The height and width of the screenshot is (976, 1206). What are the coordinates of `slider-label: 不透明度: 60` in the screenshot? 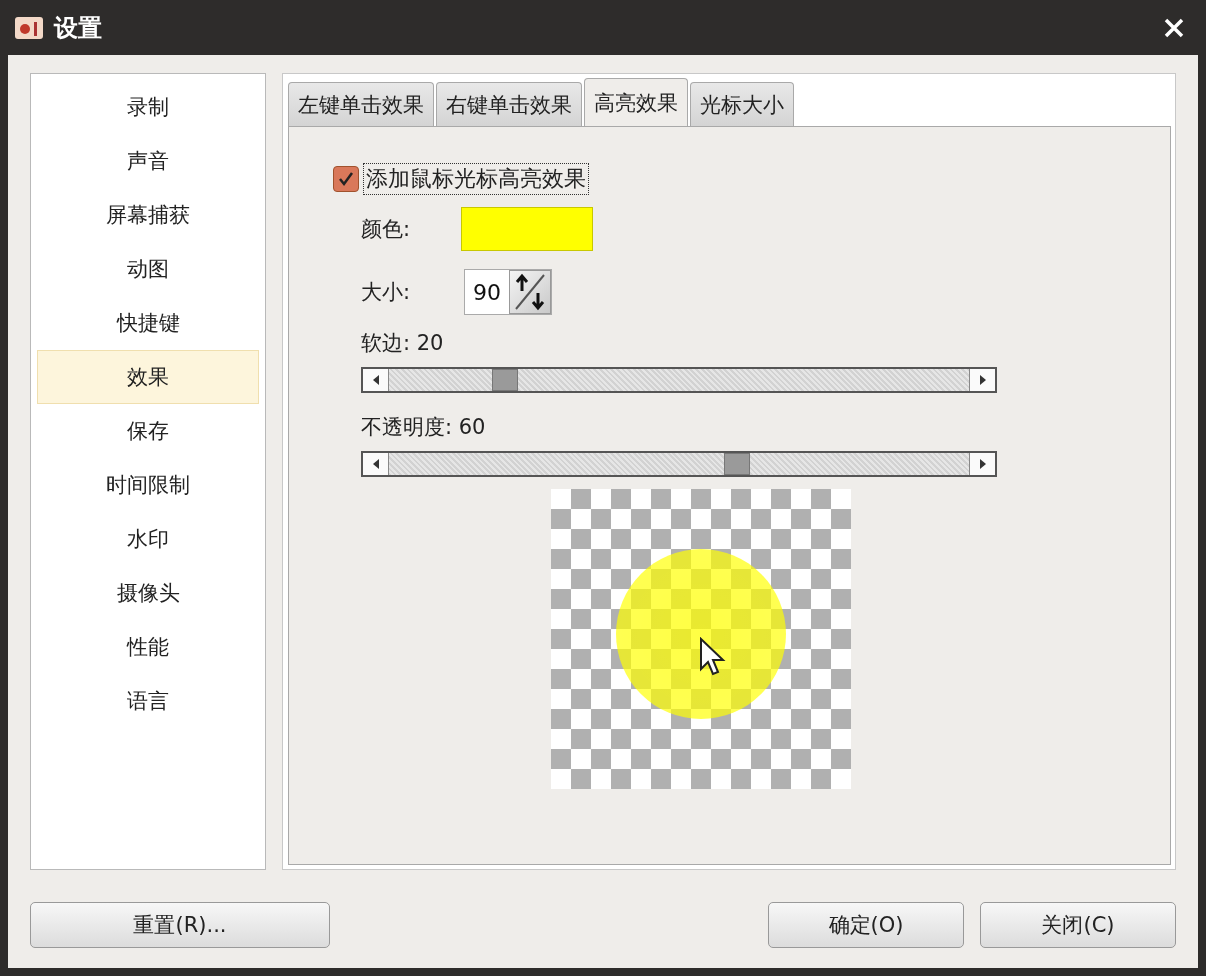 It's located at (423, 427).